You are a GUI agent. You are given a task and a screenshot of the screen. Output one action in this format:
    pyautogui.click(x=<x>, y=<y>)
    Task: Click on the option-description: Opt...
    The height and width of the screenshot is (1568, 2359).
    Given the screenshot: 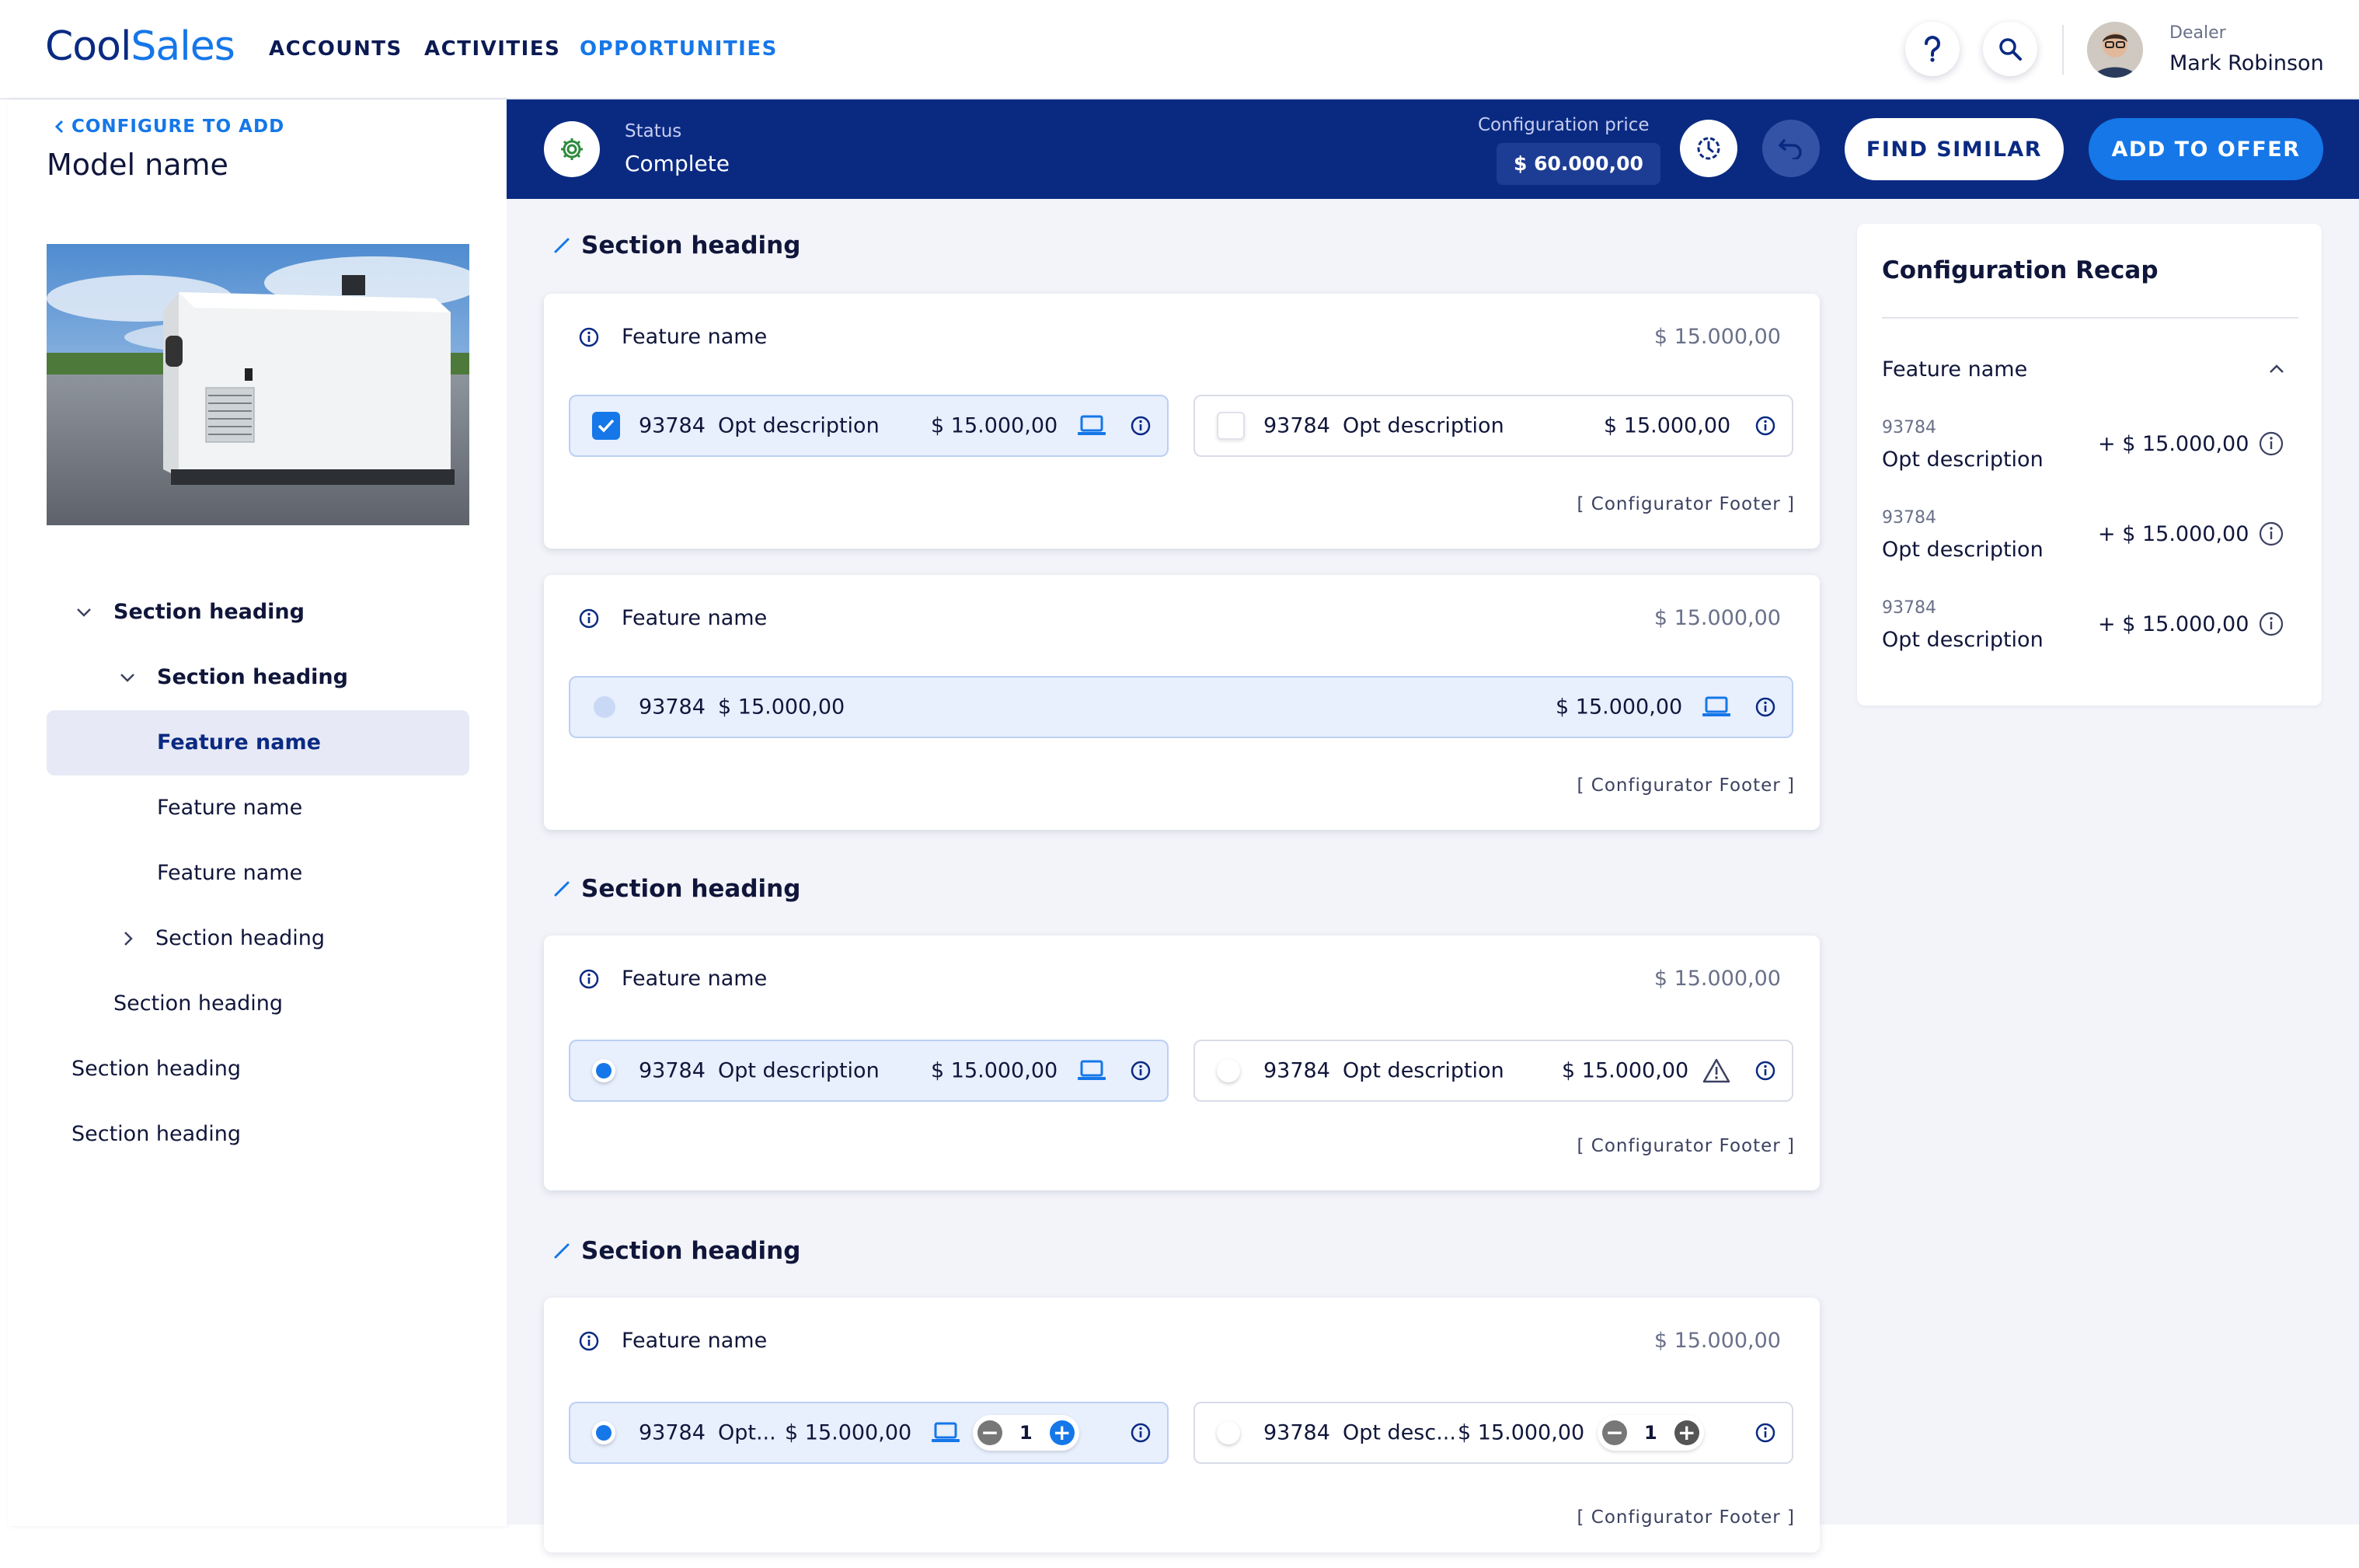 What is the action you would take?
    pyautogui.click(x=747, y=1432)
    